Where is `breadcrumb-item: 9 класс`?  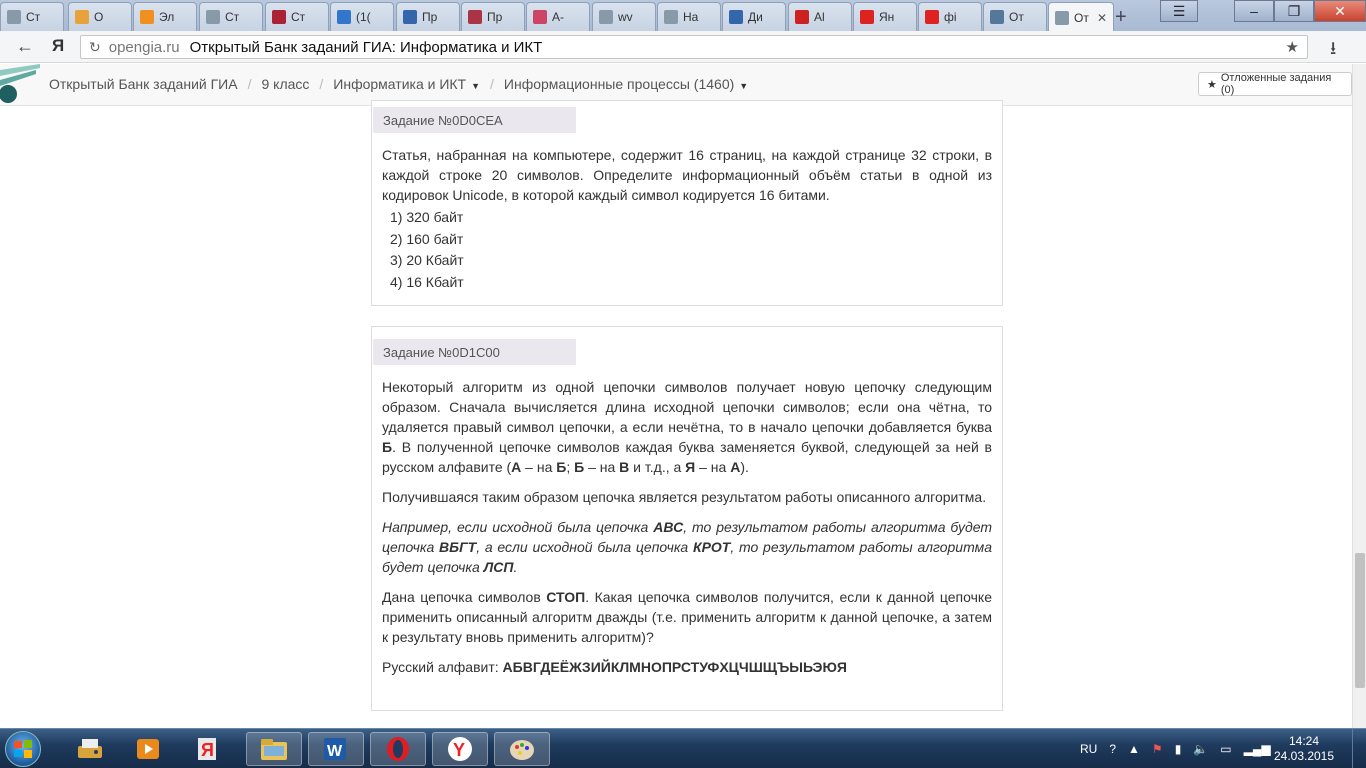
breadcrumb-item: 9 класс is located at coordinates (285, 84).